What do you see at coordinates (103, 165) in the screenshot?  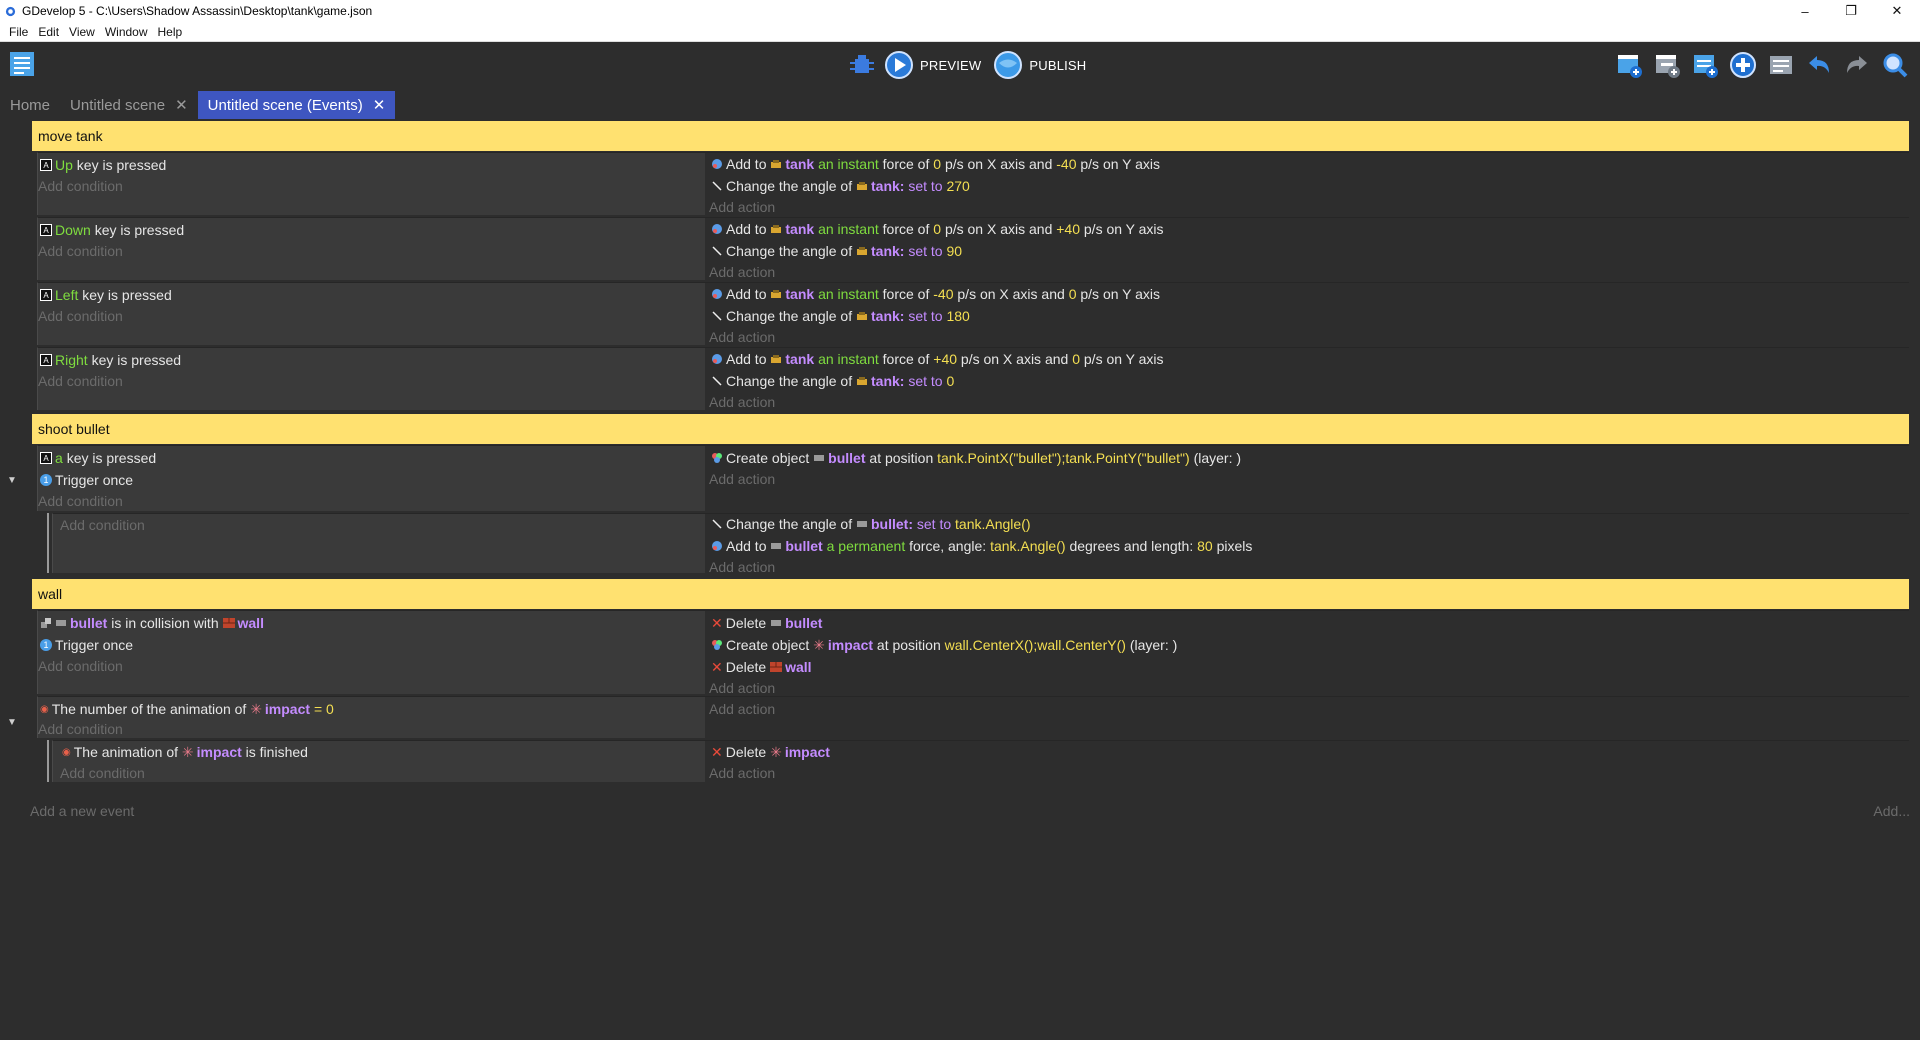 I see `condition-up-key: A Up key is pressed` at bounding box center [103, 165].